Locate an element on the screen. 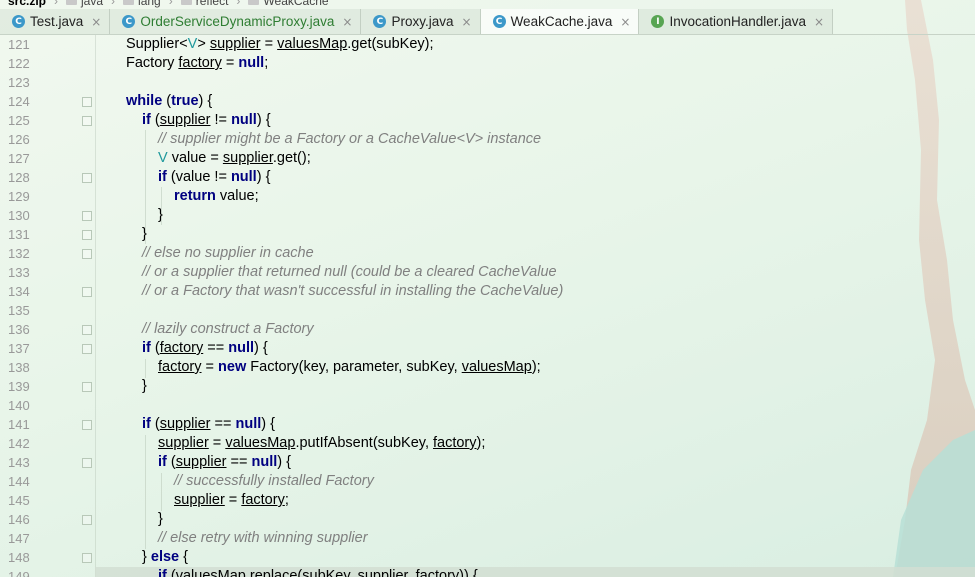 Image resolution: width=975 pixels, height=577 pixels. code-text: return value; is located at coordinates (216, 196).